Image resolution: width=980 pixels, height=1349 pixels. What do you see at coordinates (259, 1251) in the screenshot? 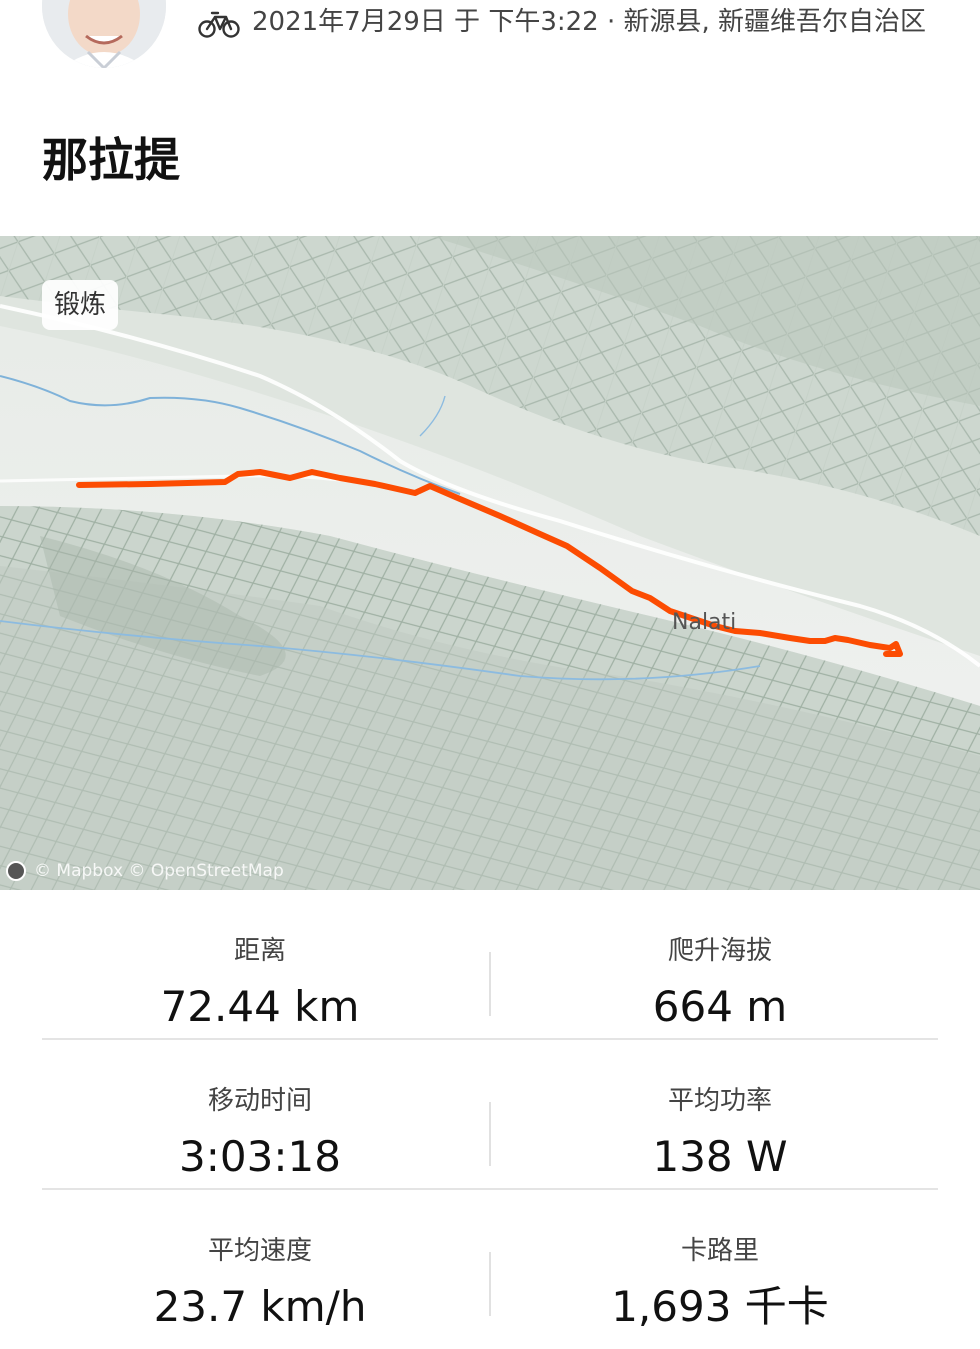
I see `stat-label: 平均速度` at bounding box center [259, 1251].